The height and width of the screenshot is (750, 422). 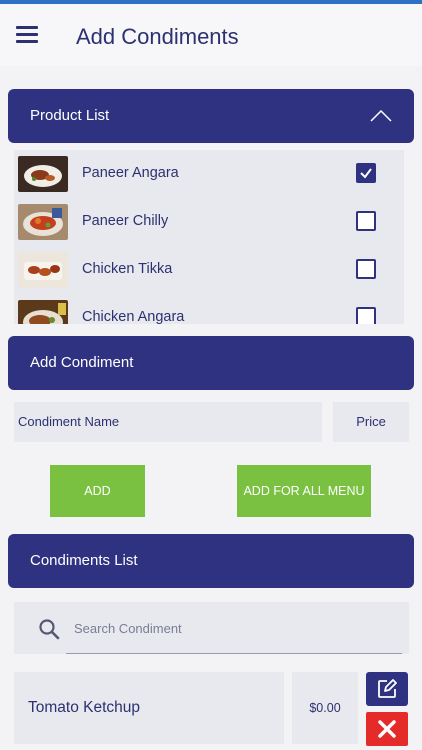 I want to click on search-bar: Search Condiment, so click(x=211, y=628).